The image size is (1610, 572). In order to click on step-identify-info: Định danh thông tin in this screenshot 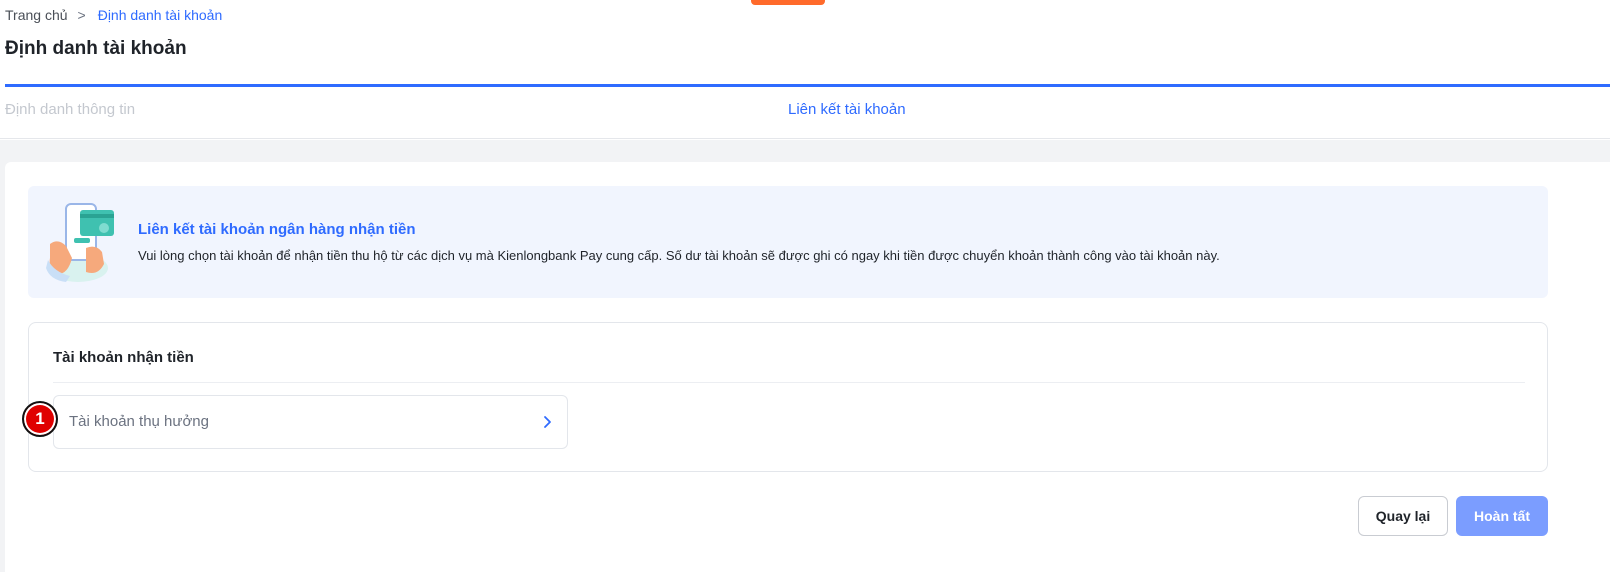, I will do `click(70, 109)`.